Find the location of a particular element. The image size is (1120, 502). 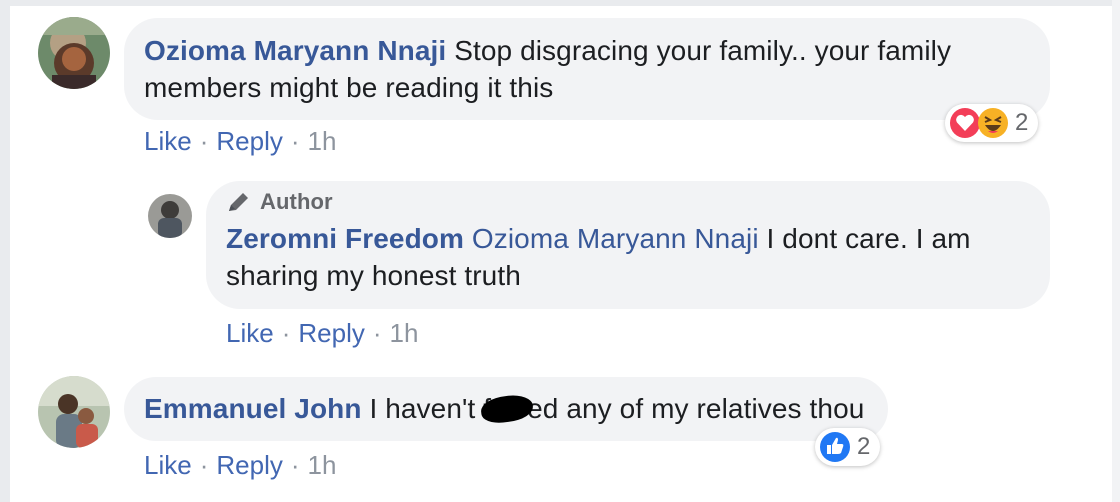

comment-text: I dont care. I am is located at coordinates (868, 238).